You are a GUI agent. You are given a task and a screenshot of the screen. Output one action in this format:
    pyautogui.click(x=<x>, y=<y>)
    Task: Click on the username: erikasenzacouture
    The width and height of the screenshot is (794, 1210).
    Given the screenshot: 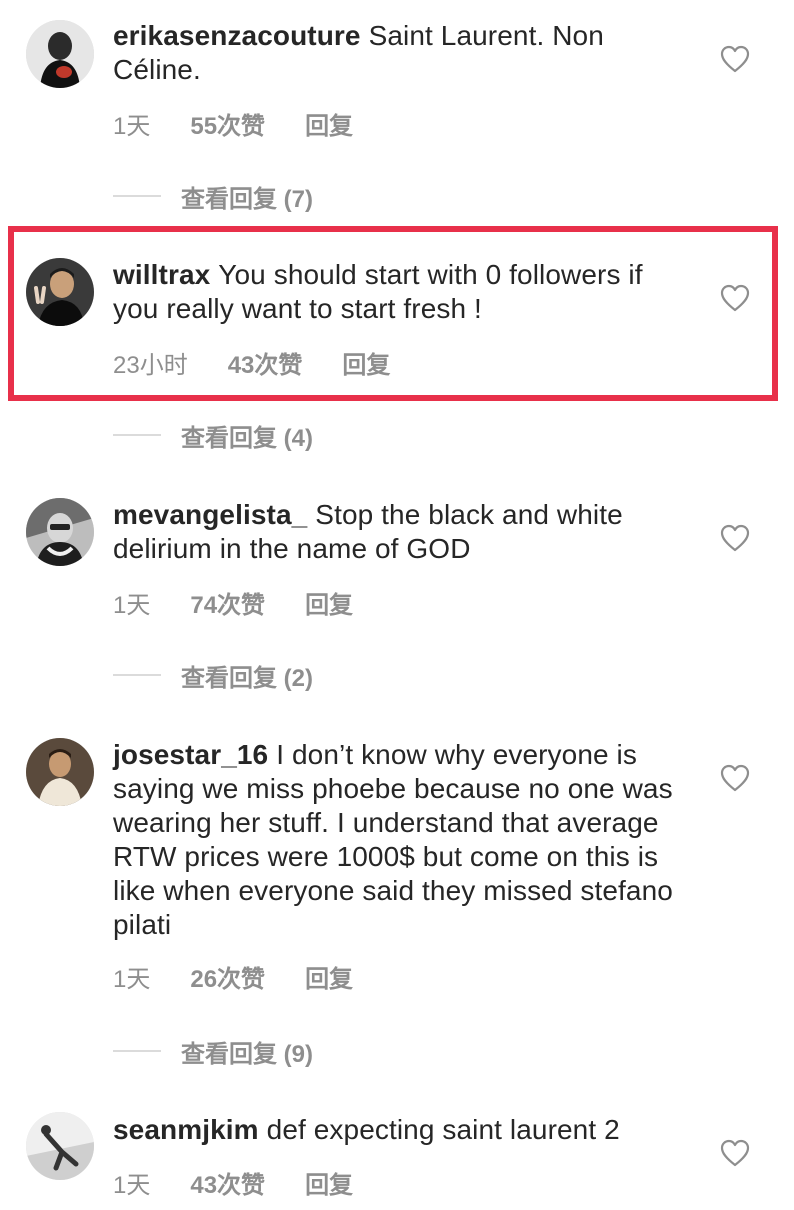 What is the action you would take?
    pyautogui.click(x=237, y=35)
    